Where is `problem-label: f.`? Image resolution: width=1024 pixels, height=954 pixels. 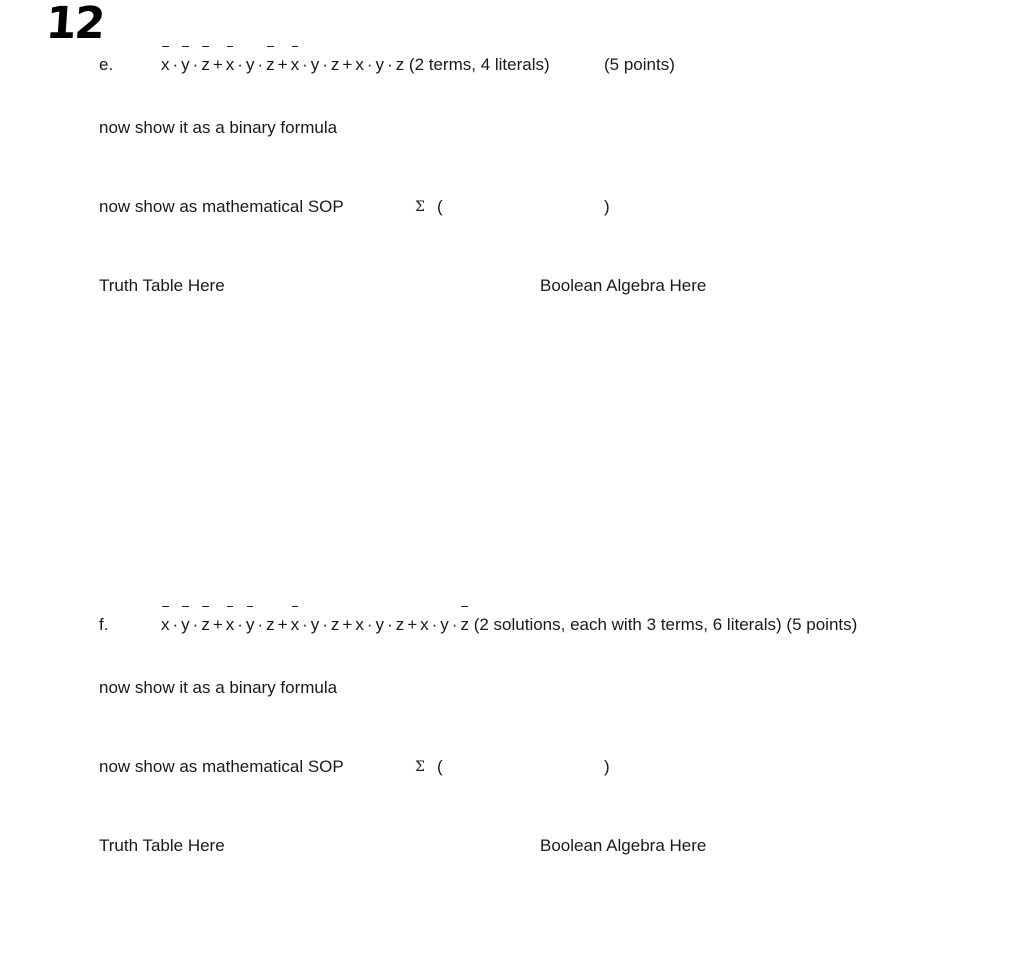
problem-label: f. is located at coordinates (104, 624).